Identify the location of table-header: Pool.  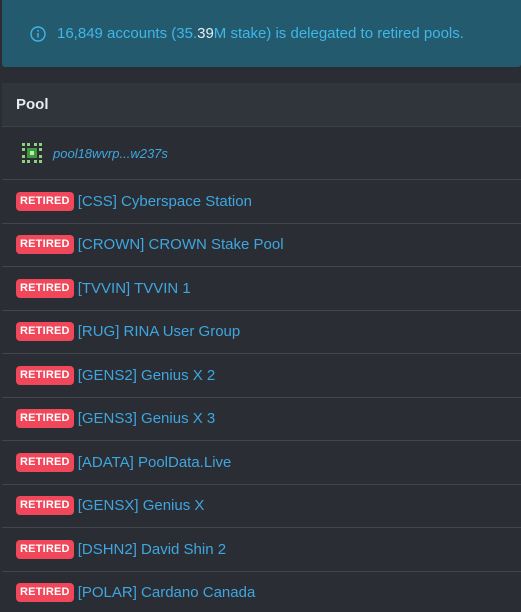
(261, 105).